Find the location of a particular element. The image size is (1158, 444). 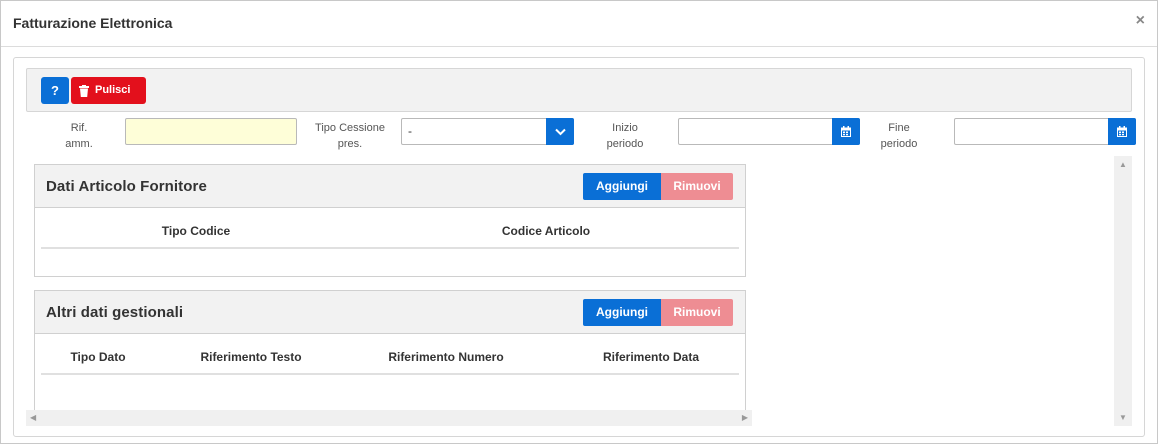

column-header-tipo-codice: Tipo Codice is located at coordinates (196, 231).